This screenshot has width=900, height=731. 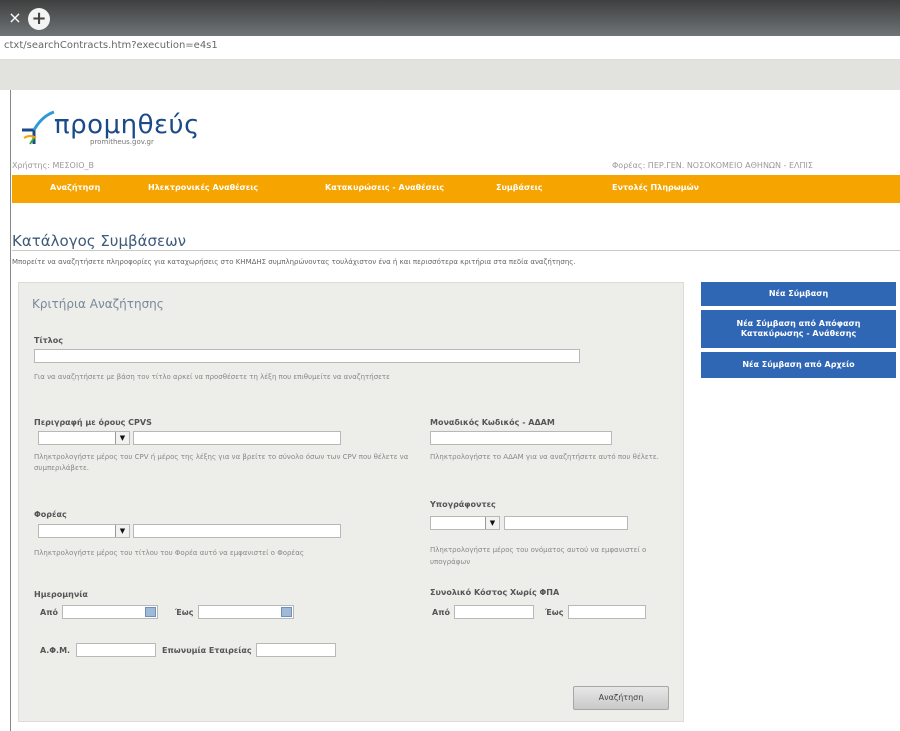 I want to click on title-divider, so click(x=456, y=250).